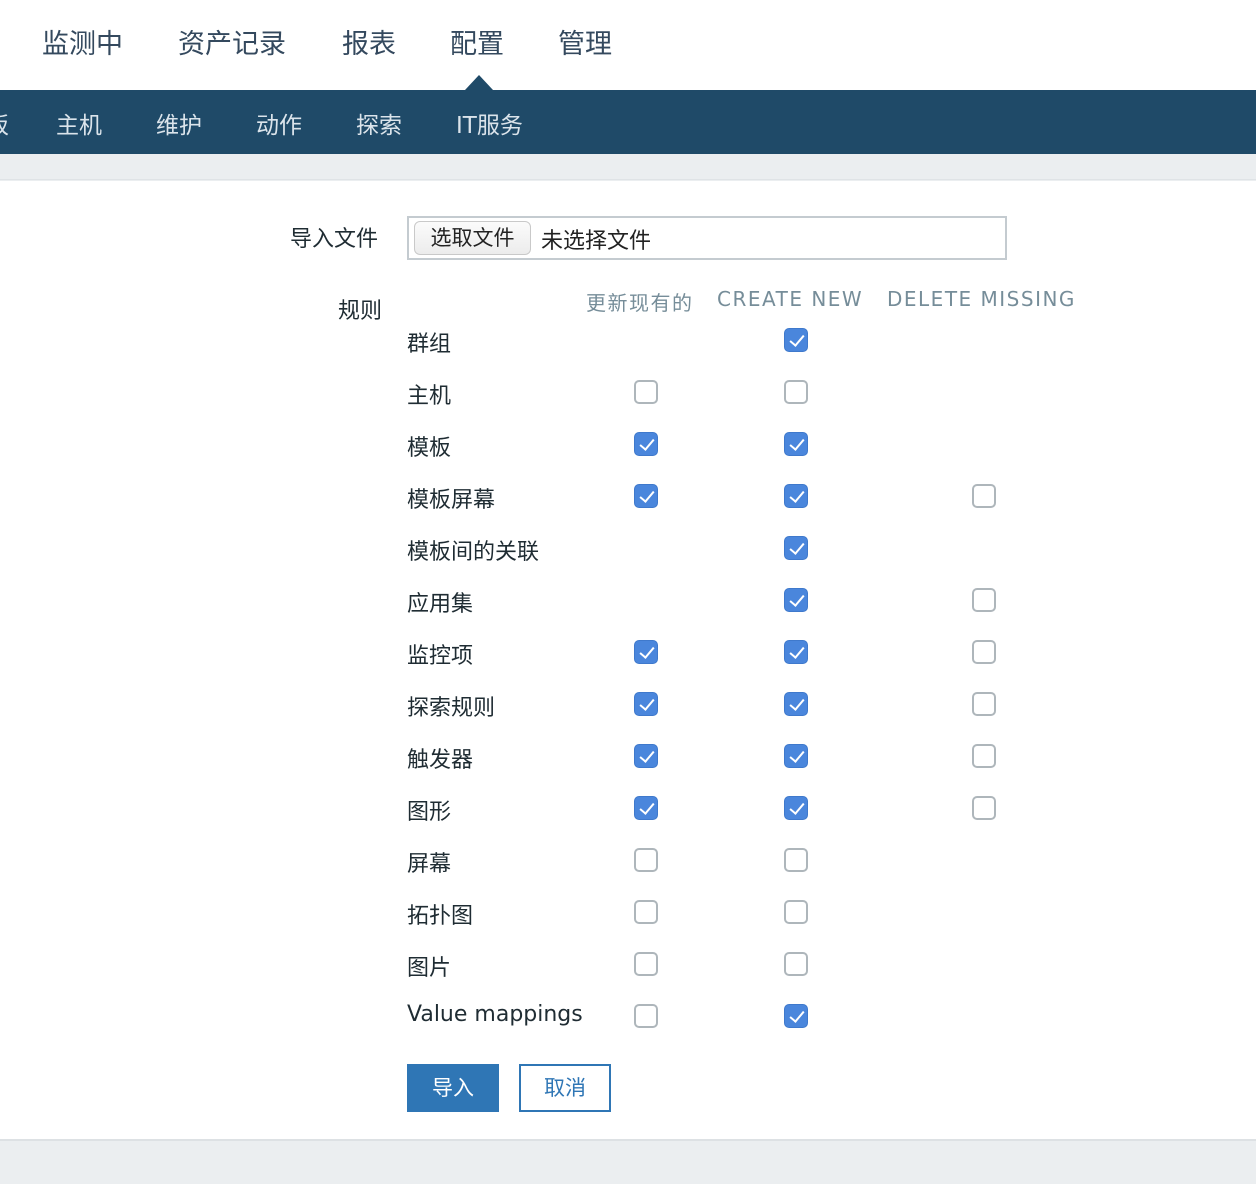  I want to click on footer, so click(628, 1163).